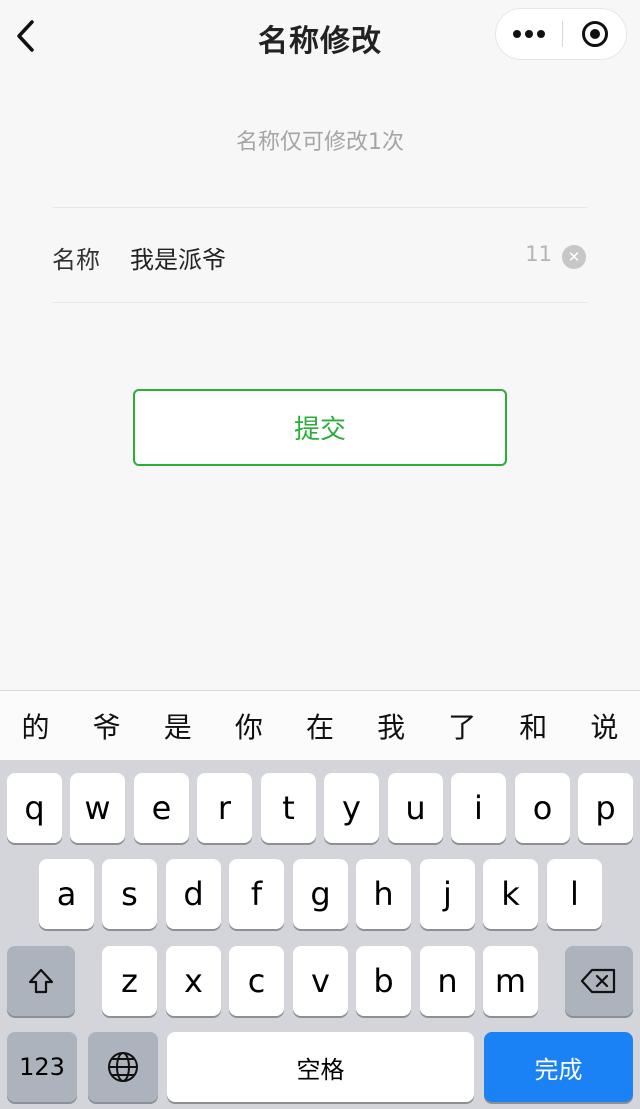 This screenshot has height=1109, width=640. I want to click on candidate-word: 你, so click(249, 726).